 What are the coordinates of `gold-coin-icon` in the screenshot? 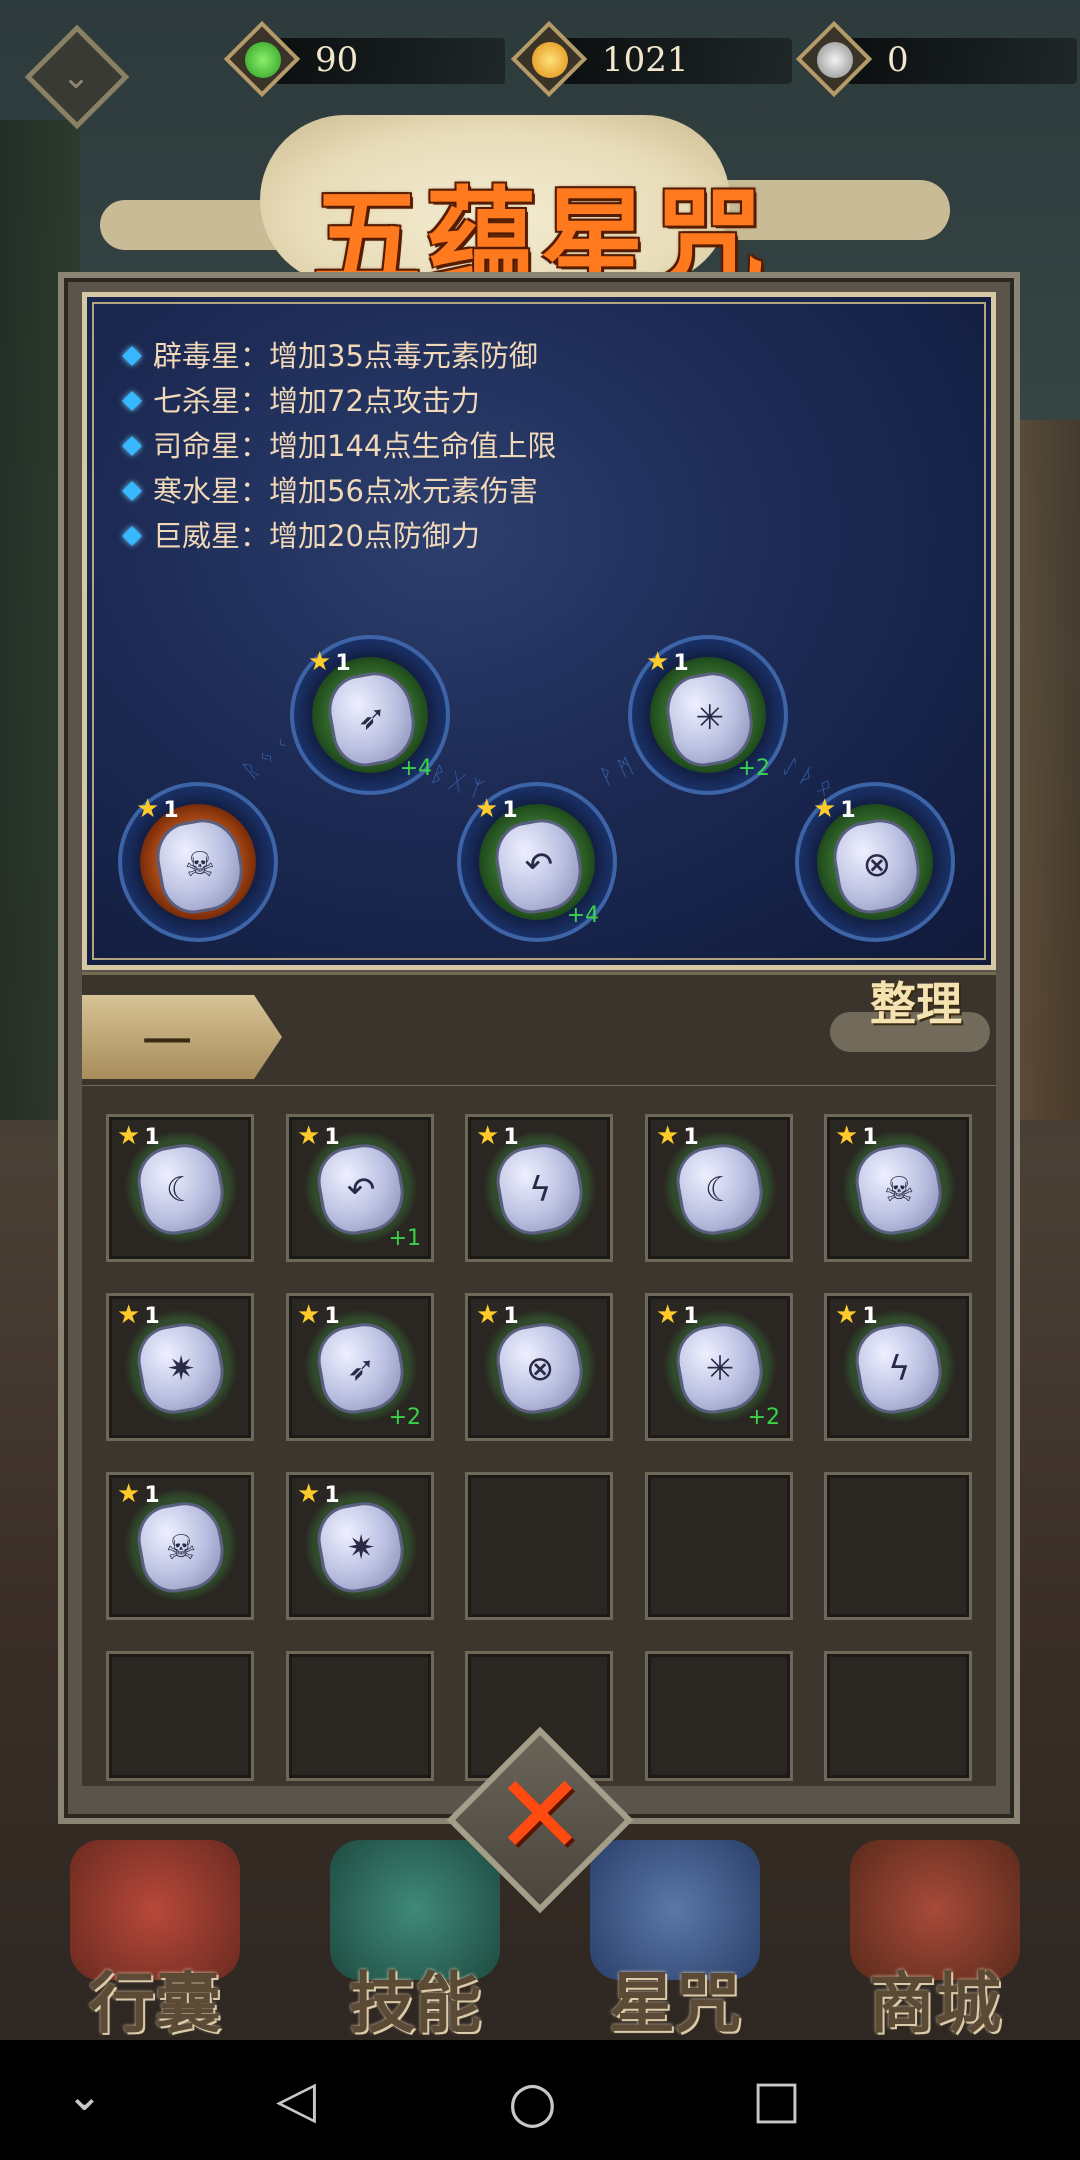 It's located at (549, 59).